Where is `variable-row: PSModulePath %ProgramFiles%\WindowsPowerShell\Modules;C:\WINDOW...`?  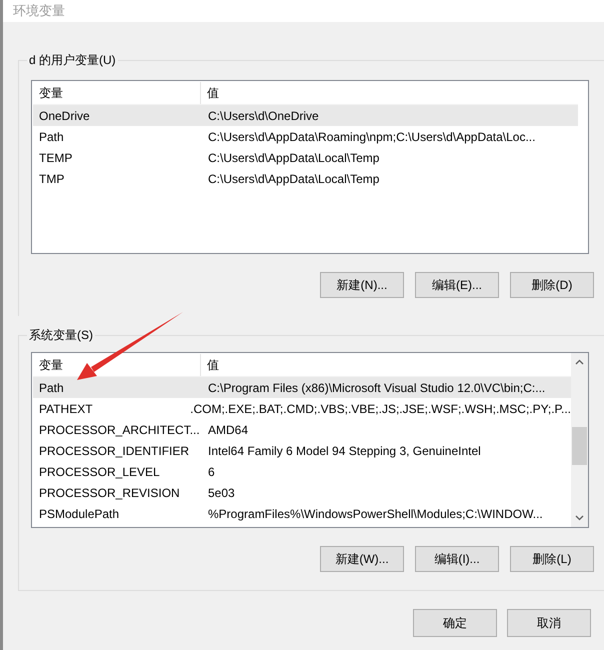
variable-row: PSModulePath %ProgramFiles%\WindowsPowerShell\Modules;C:\WINDOW... is located at coordinates (302, 513).